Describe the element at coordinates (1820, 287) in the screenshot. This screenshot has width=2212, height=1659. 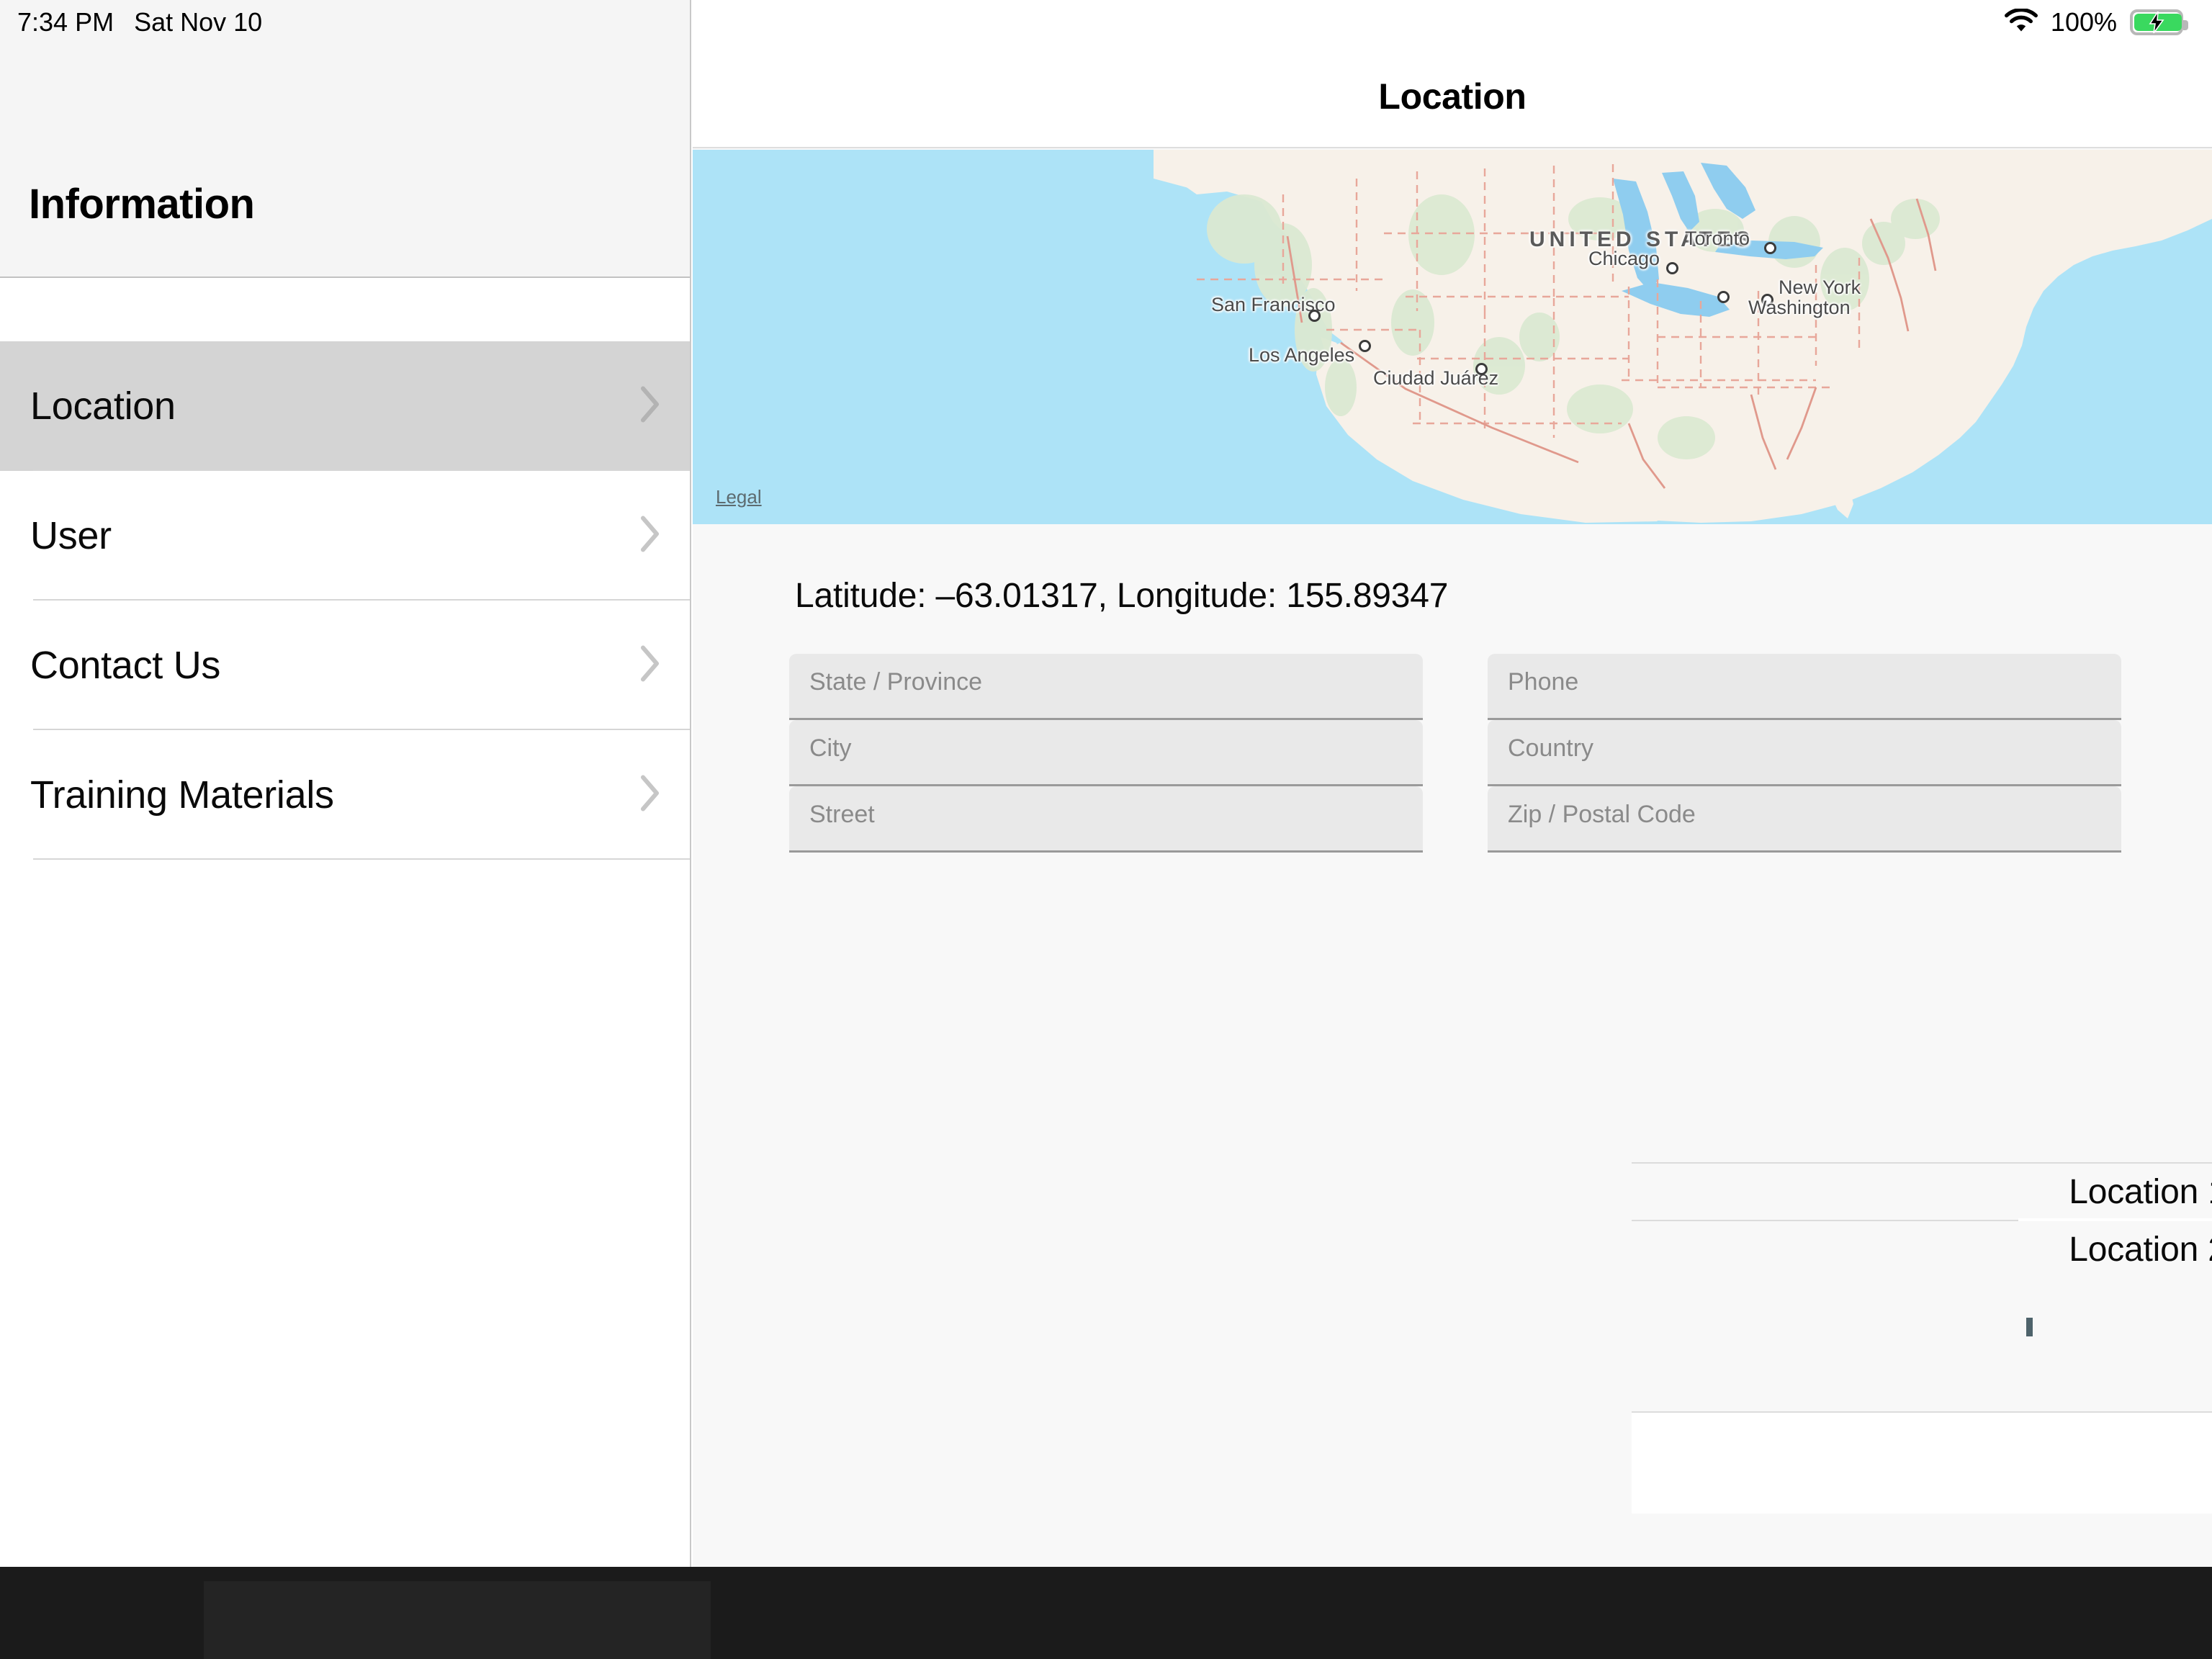
I see `map-city-label-new-york: New York` at that location.